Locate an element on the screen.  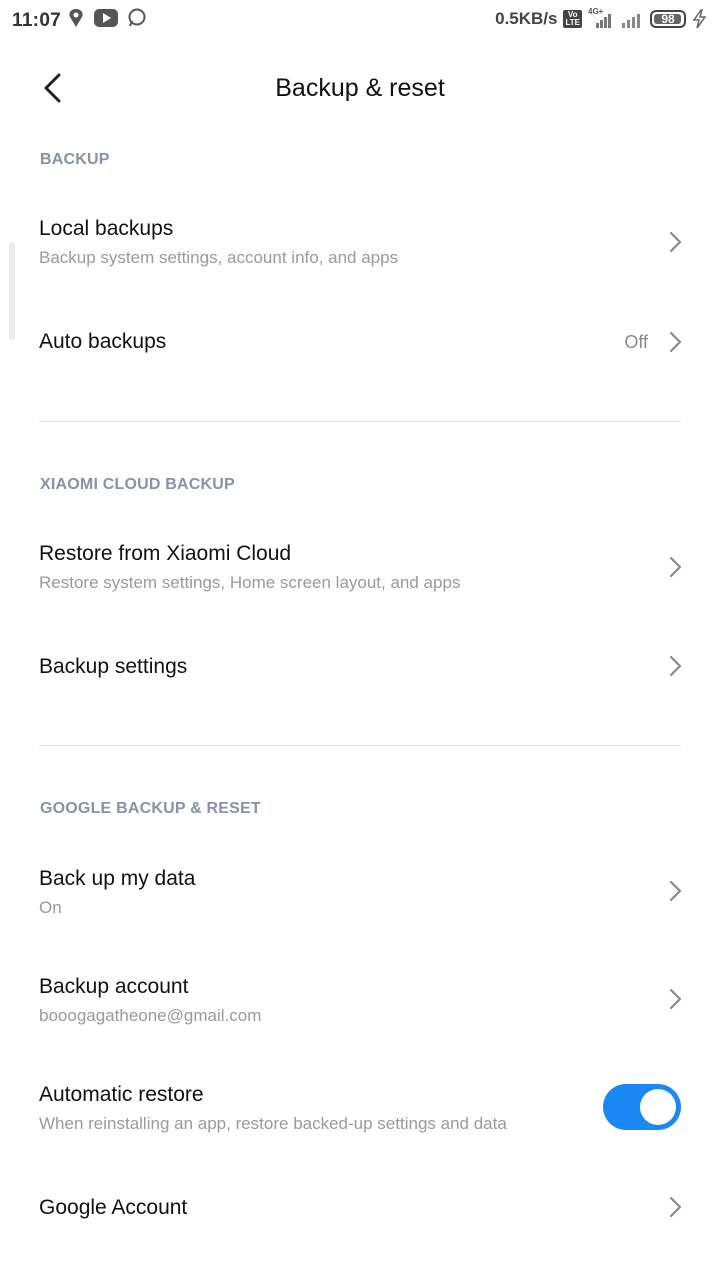
section-header-google: GOOGLE BACKUP & RESET is located at coordinates (150, 808).